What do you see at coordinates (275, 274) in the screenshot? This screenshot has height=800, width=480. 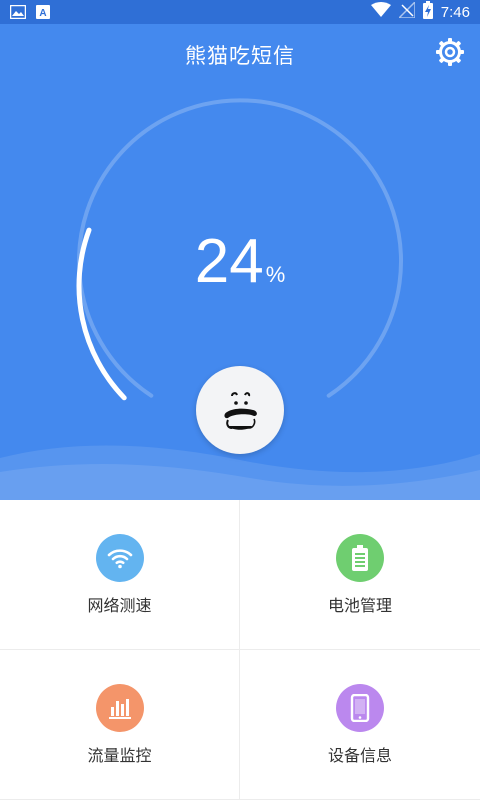 I see `gauge-unit: %` at bounding box center [275, 274].